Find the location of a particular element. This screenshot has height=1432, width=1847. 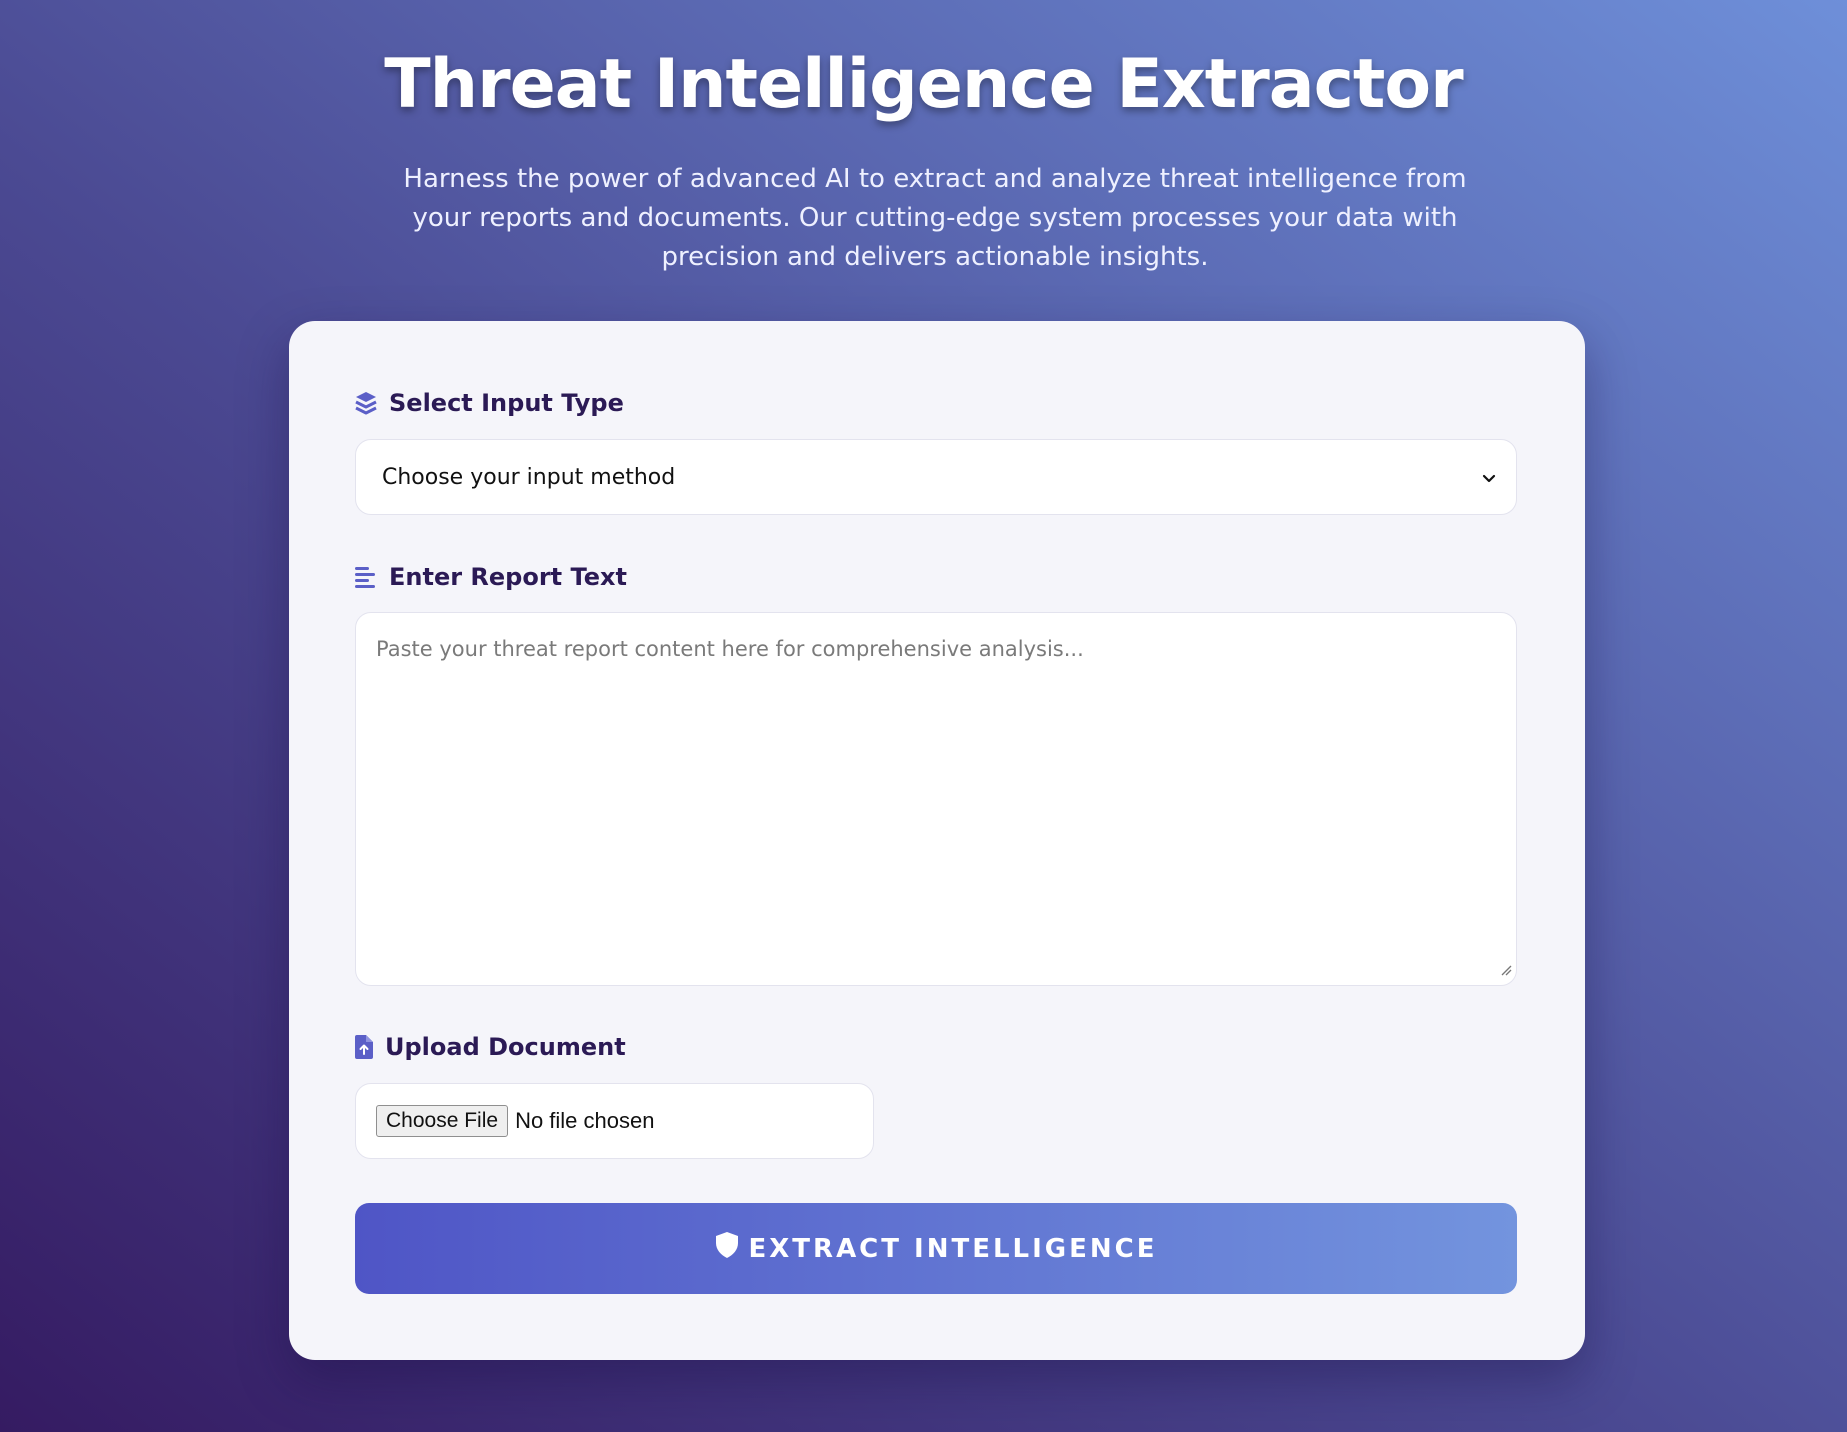

align-left-icon is located at coordinates (366, 577).